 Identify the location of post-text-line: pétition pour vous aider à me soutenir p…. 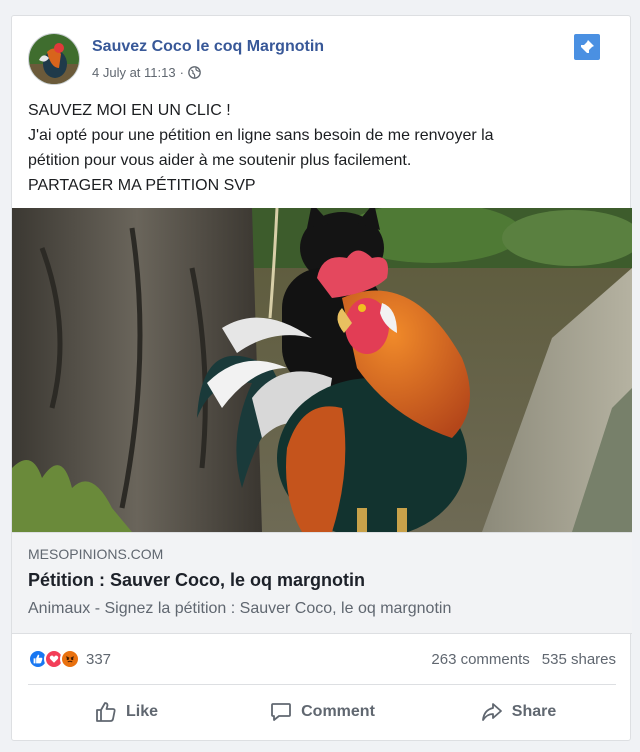
(220, 160).